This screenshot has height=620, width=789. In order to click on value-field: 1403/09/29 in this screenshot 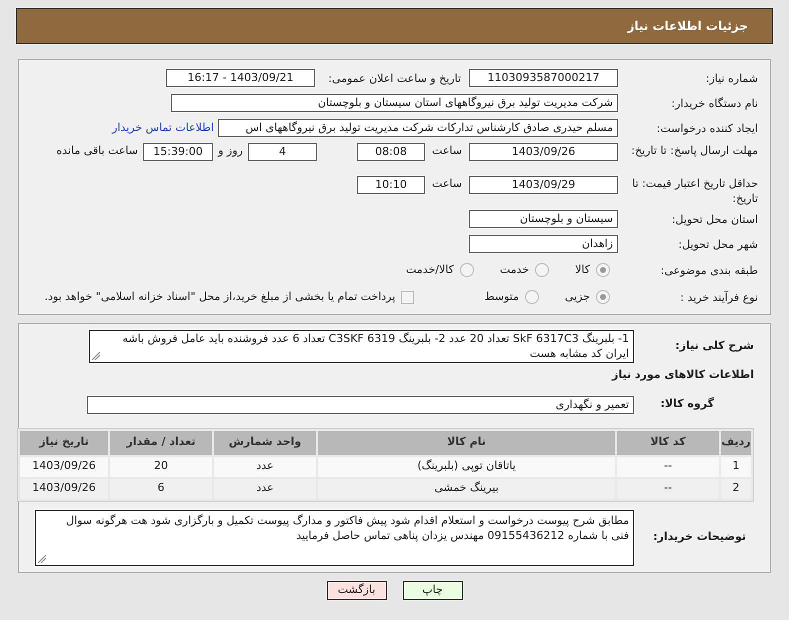, I will do `click(543, 185)`.